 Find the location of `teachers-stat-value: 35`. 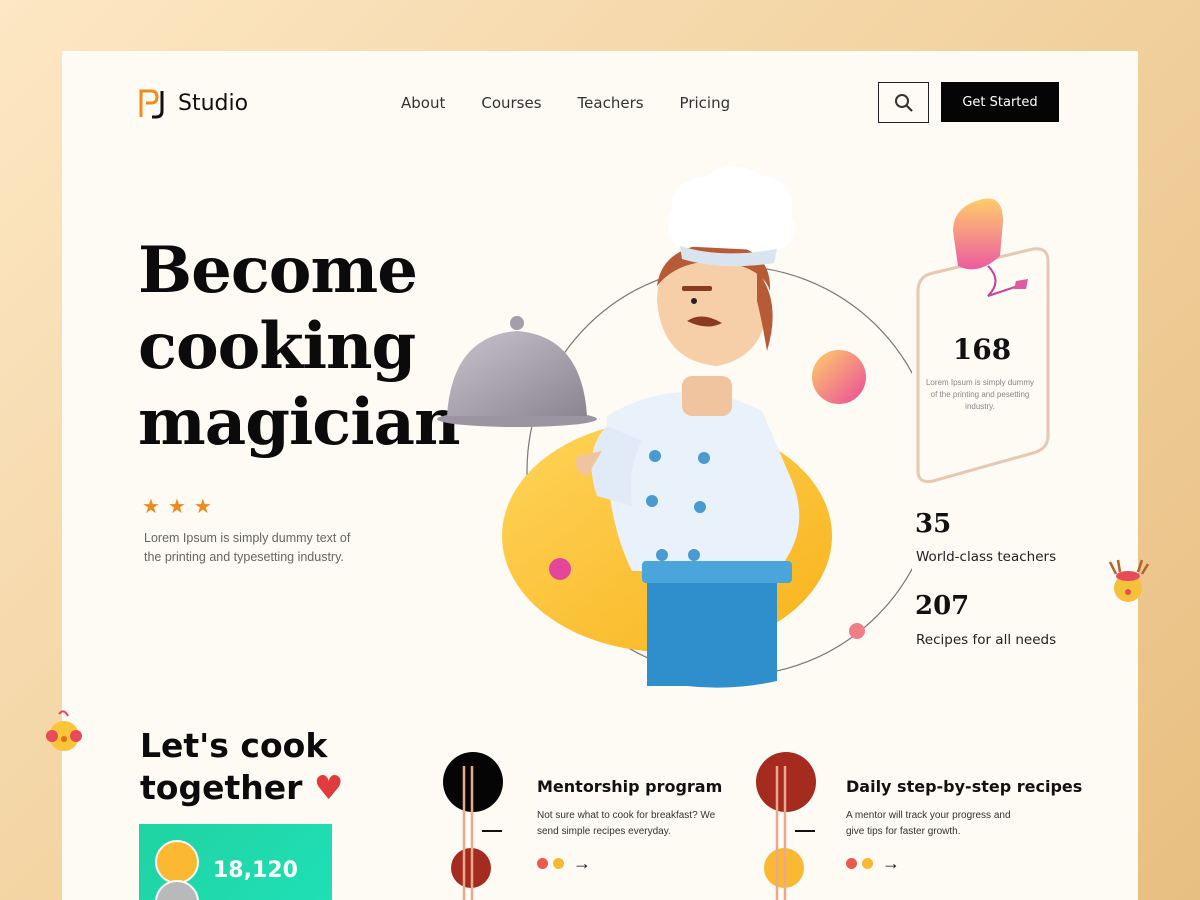

teachers-stat-value: 35 is located at coordinates (933, 524).